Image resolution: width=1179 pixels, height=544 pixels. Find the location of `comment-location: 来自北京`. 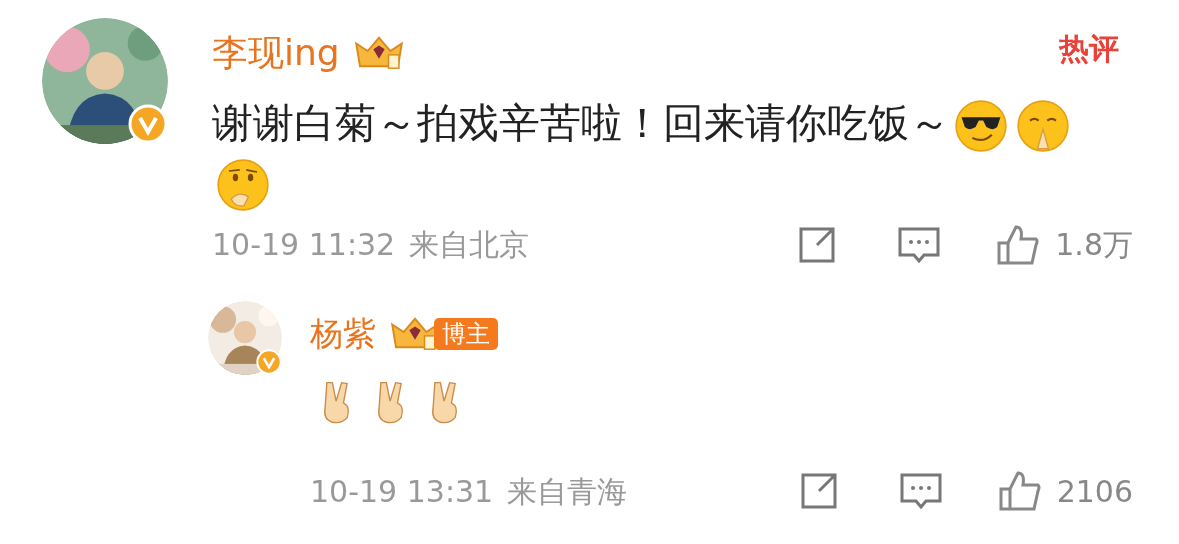

comment-location: 来自北京 is located at coordinates (469, 245).